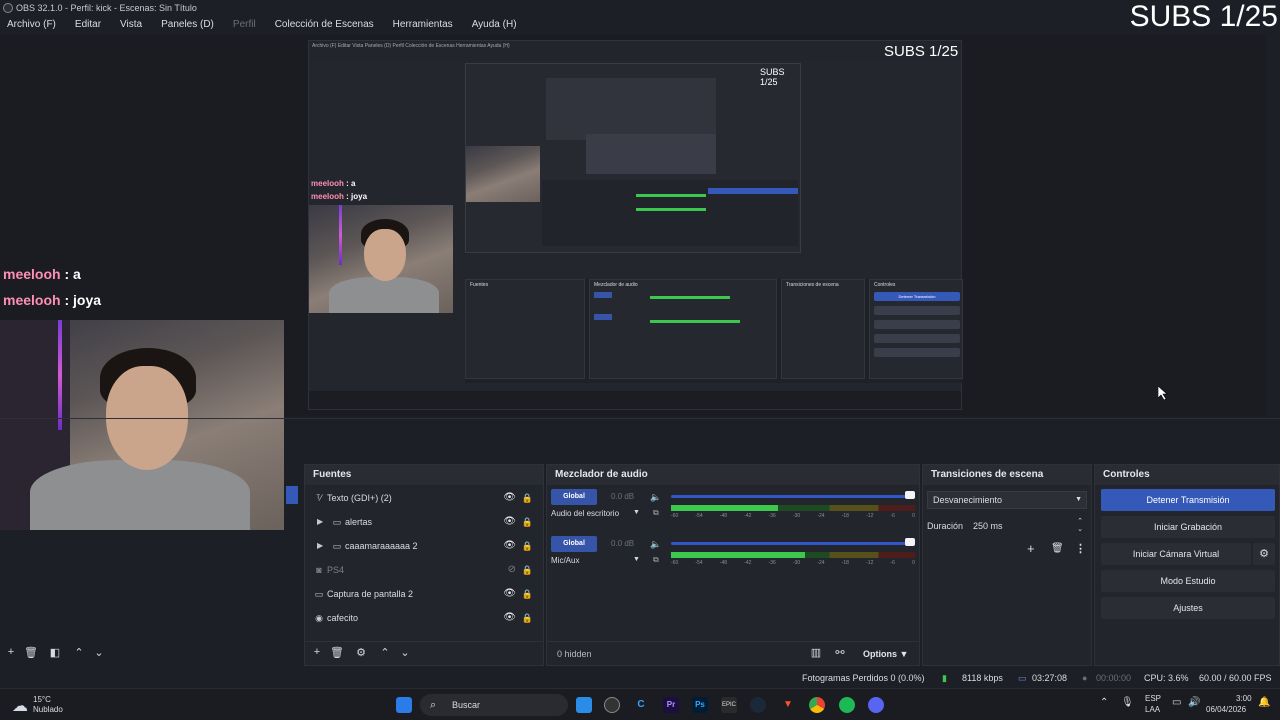 The image size is (1280, 720). Describe the element at coordinates (1188, 581) in the screenshot. I see `studio-mode-button: Modo Estudio` at that location.